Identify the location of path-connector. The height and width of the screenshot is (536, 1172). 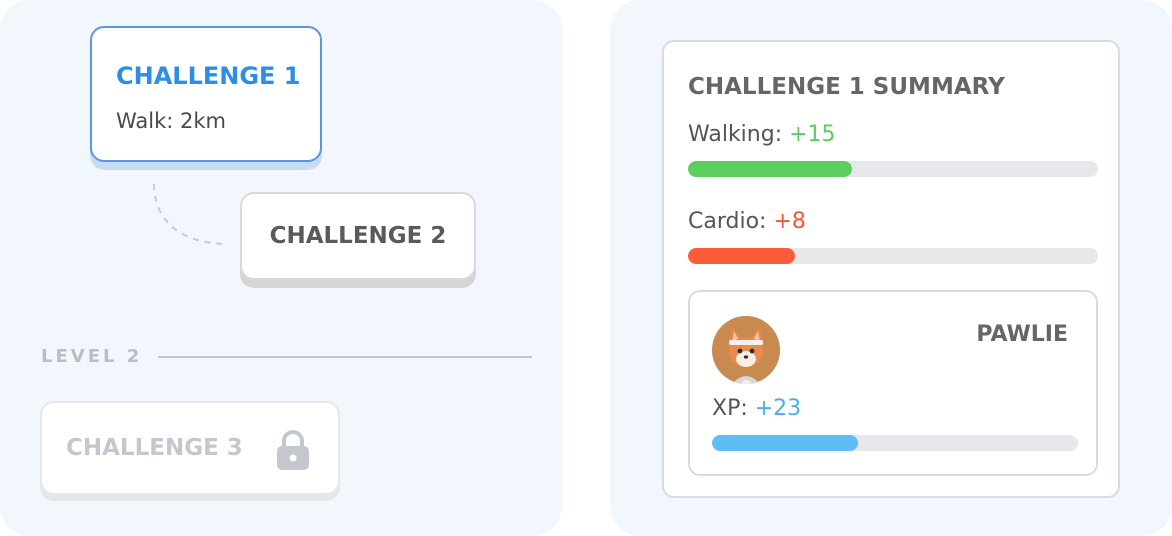
(191, 214).